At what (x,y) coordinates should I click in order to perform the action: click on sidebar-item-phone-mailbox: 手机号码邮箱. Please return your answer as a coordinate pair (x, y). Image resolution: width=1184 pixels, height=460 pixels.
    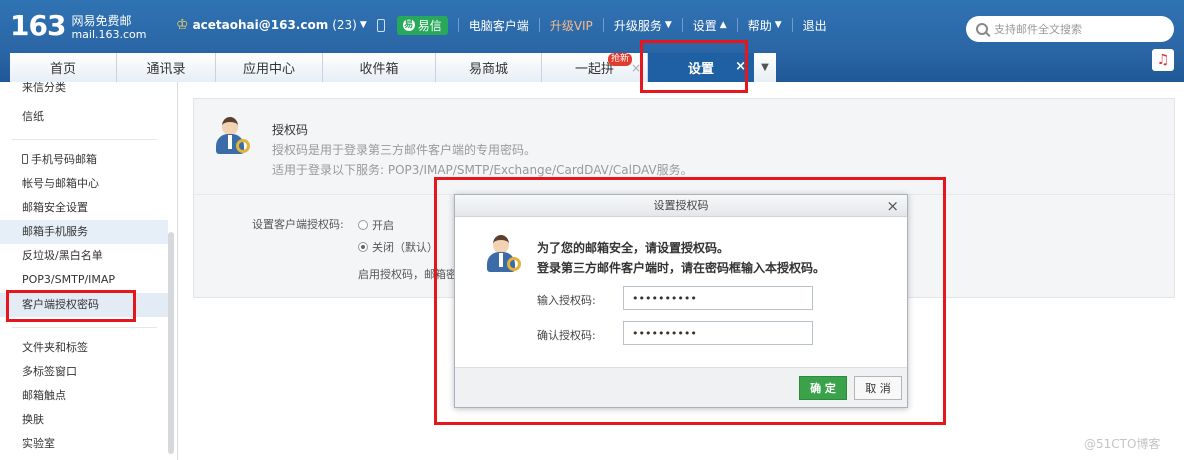
    Looking at the image, I should click on (84, 160).